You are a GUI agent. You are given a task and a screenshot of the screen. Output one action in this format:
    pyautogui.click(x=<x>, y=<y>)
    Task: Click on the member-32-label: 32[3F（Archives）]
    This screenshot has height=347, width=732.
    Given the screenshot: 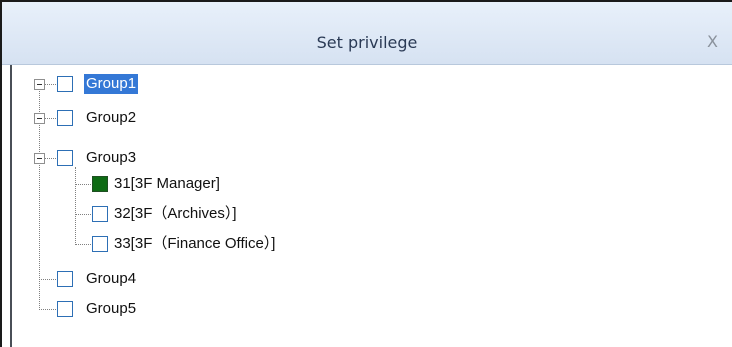 What is the action you would take?
    pyautogui.click(x=175, y=214)
    